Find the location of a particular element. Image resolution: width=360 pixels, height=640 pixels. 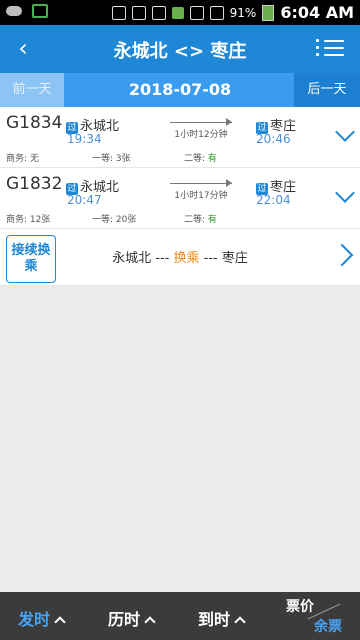

date-bar: 前一天 2018-07-08 后一天 is located at coordinates (180, 90).